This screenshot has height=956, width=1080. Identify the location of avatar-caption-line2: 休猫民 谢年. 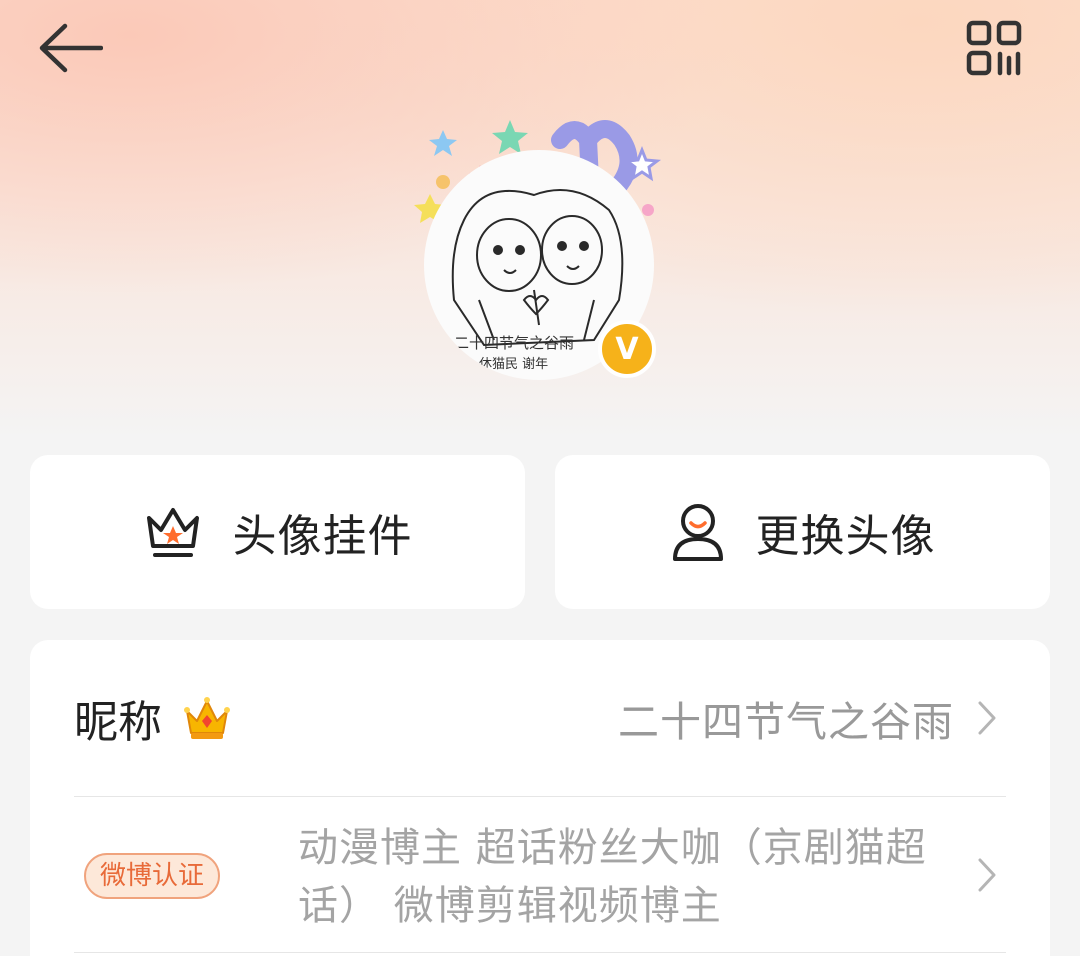
(513, 364).